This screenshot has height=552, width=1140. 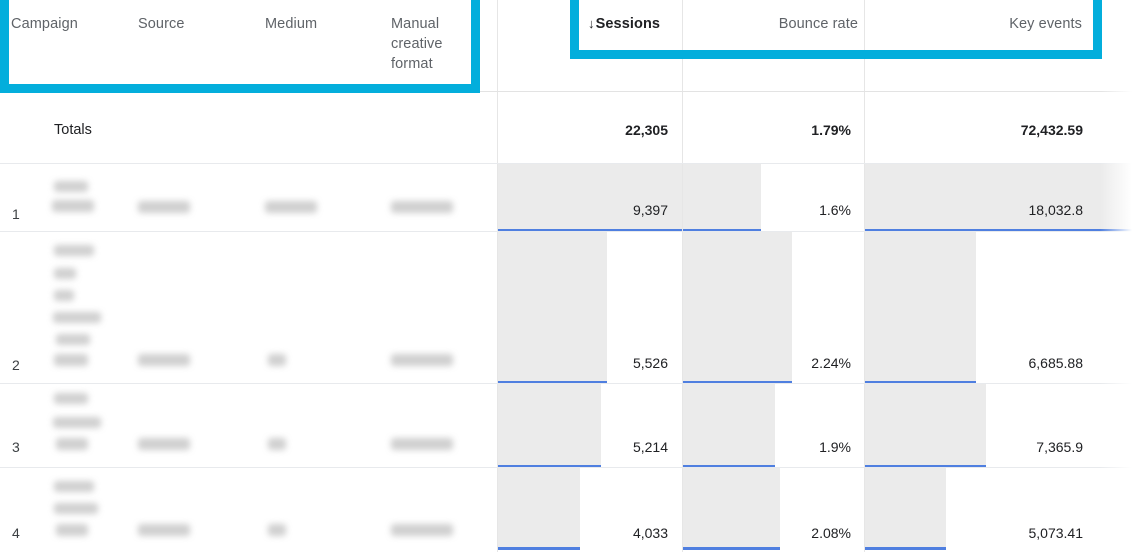 I want to click on totals-sessions-value: 22,305, so click(x=646, y=130).